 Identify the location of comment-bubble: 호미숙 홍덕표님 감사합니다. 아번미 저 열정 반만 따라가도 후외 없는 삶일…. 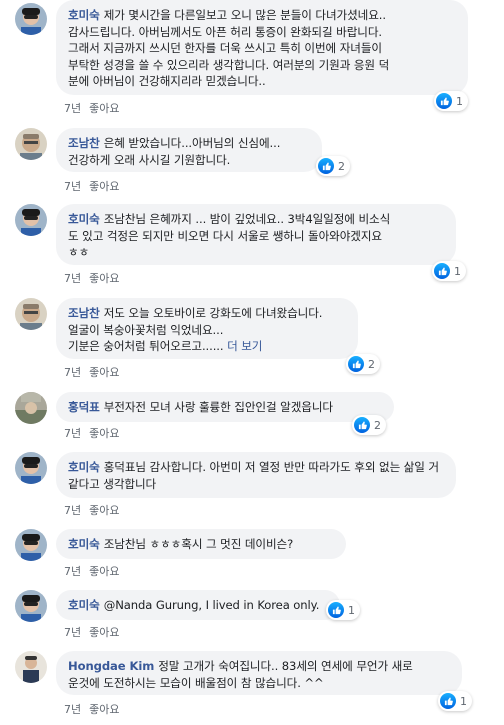
(256, 475).